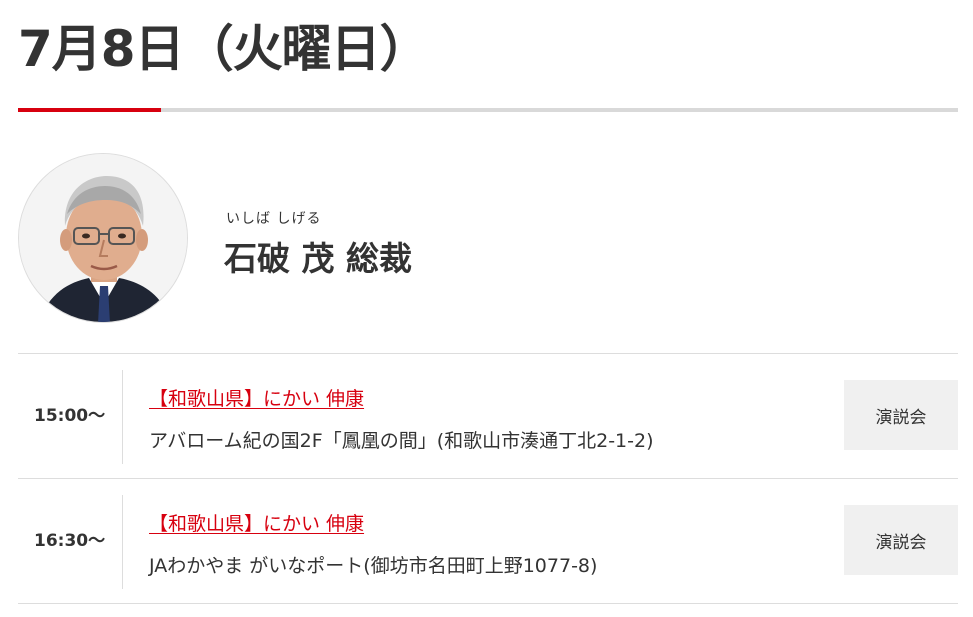 This screenshot has width=973, height=617. I want to click on portrait-image, so click(103, 238).